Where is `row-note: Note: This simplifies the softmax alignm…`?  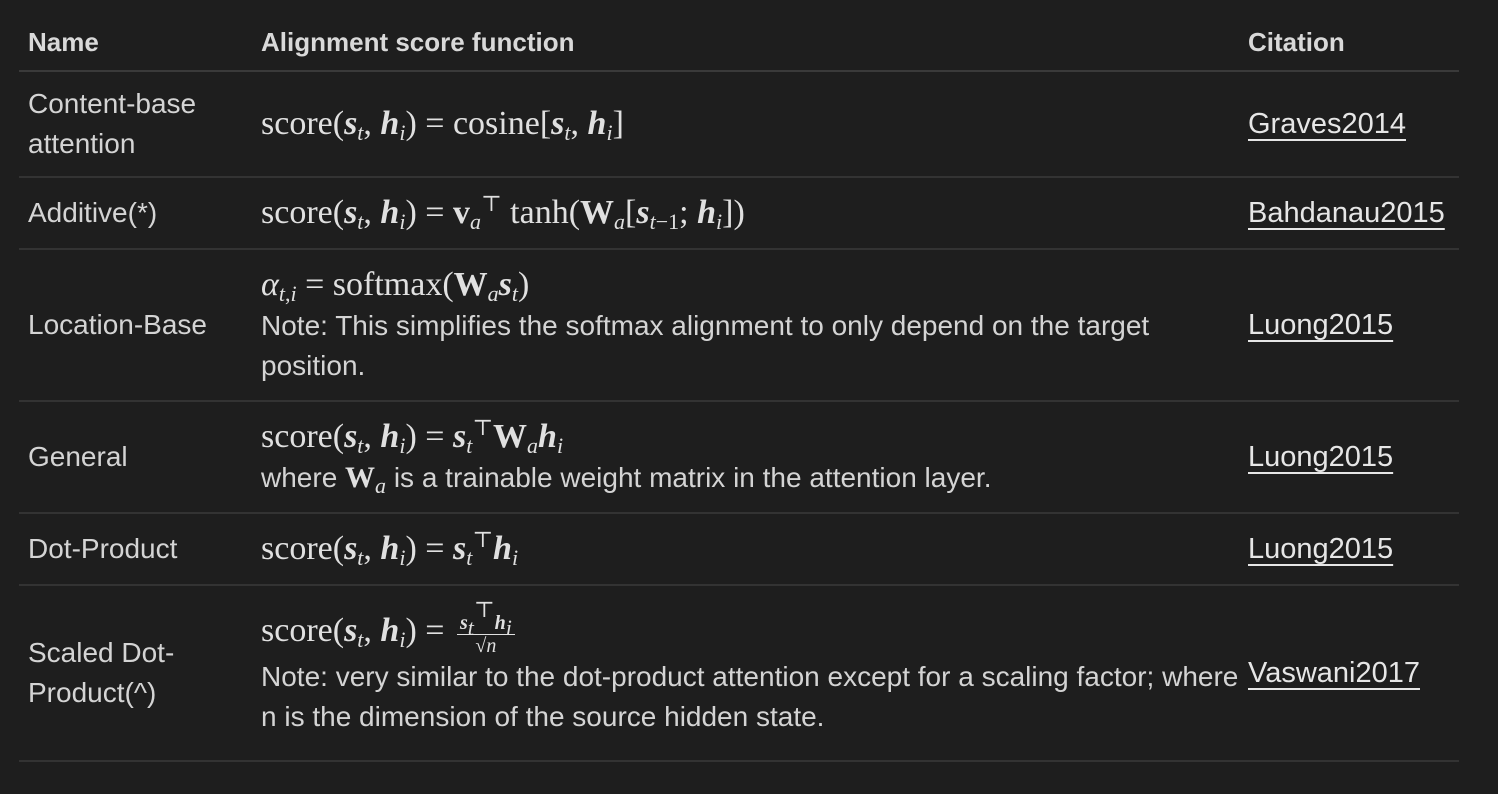 row-note: Note: This simplifies the softmax alignm… is located at coordinates (705, 345).